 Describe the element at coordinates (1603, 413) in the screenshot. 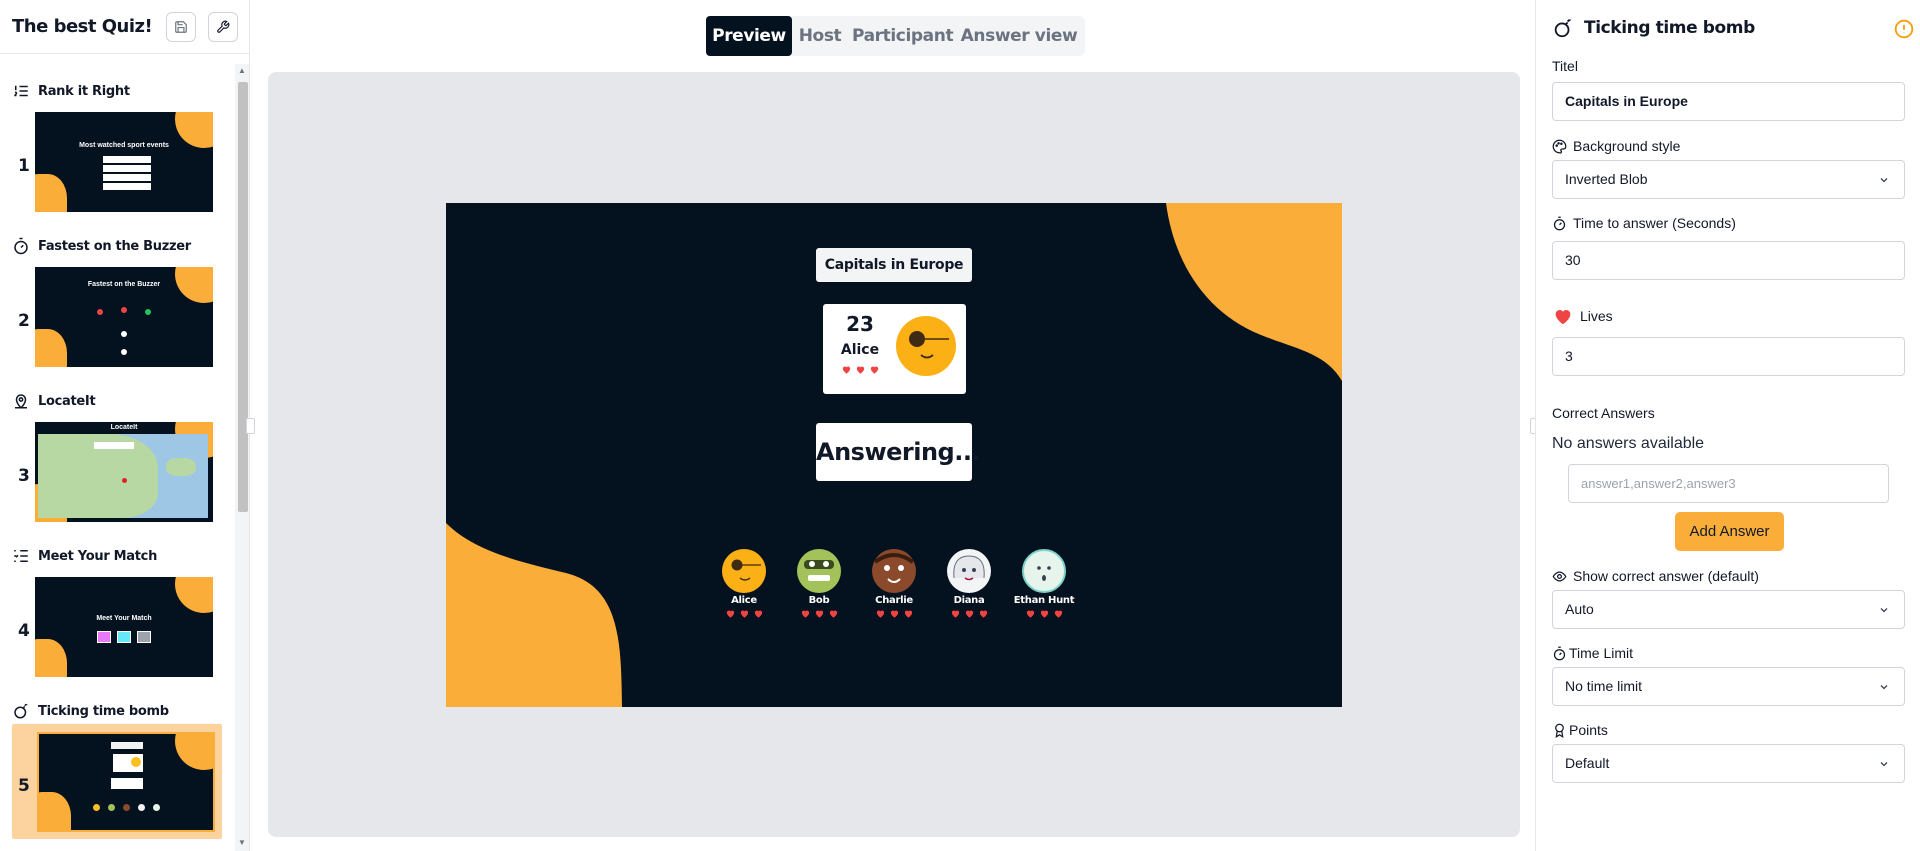

I see `correct-answers-label: Correct Answers` at that location.